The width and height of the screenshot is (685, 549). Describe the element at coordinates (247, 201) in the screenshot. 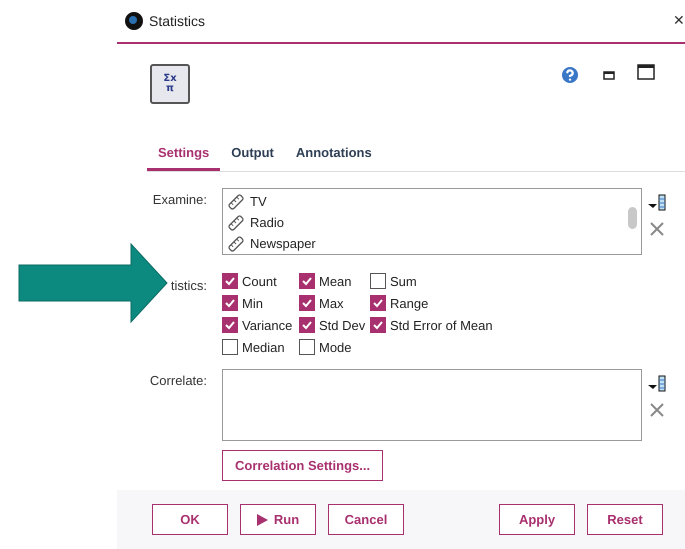

I see `list-item: TV` at that location.